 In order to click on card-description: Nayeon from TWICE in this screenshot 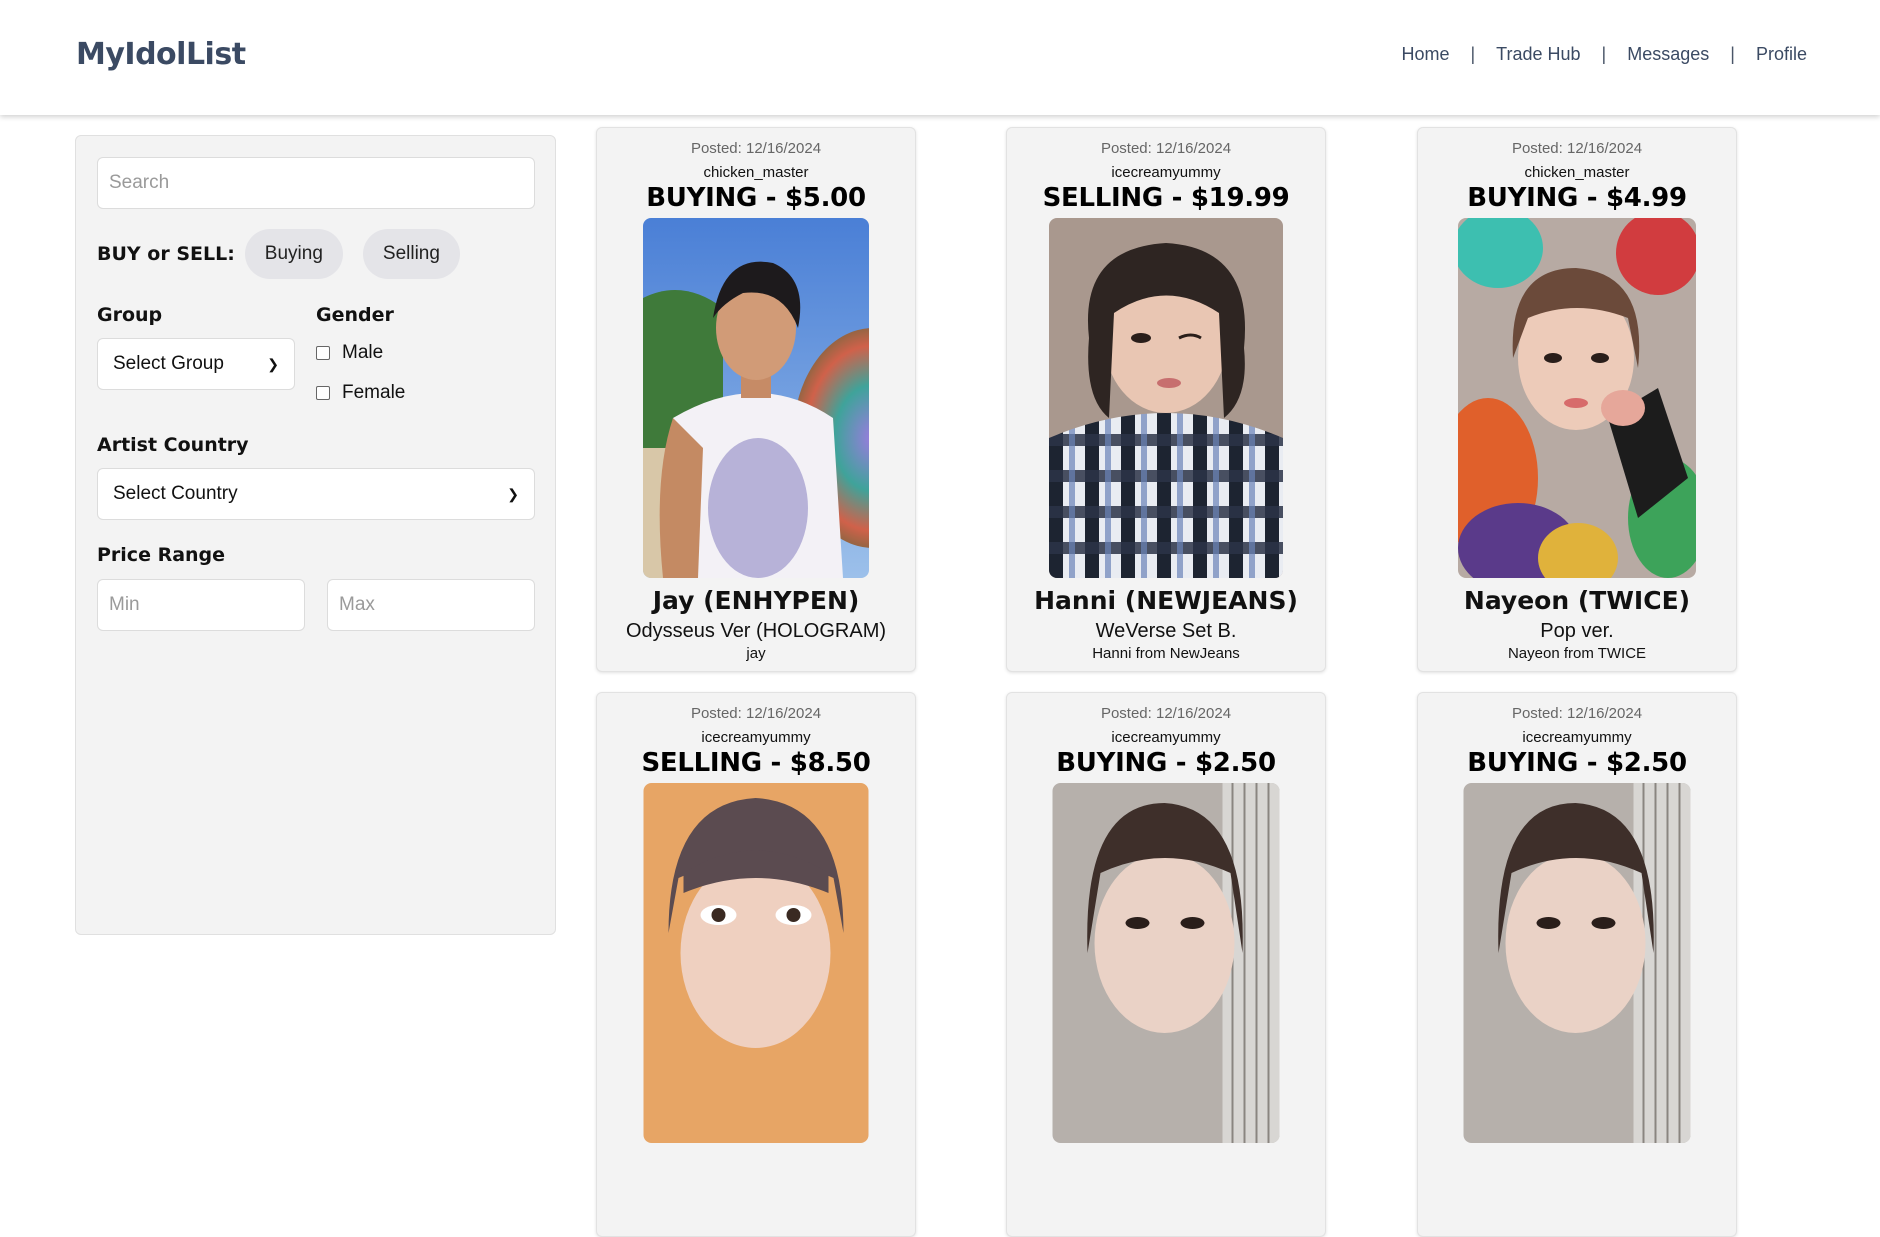, I will do `click(1577, 653)`.